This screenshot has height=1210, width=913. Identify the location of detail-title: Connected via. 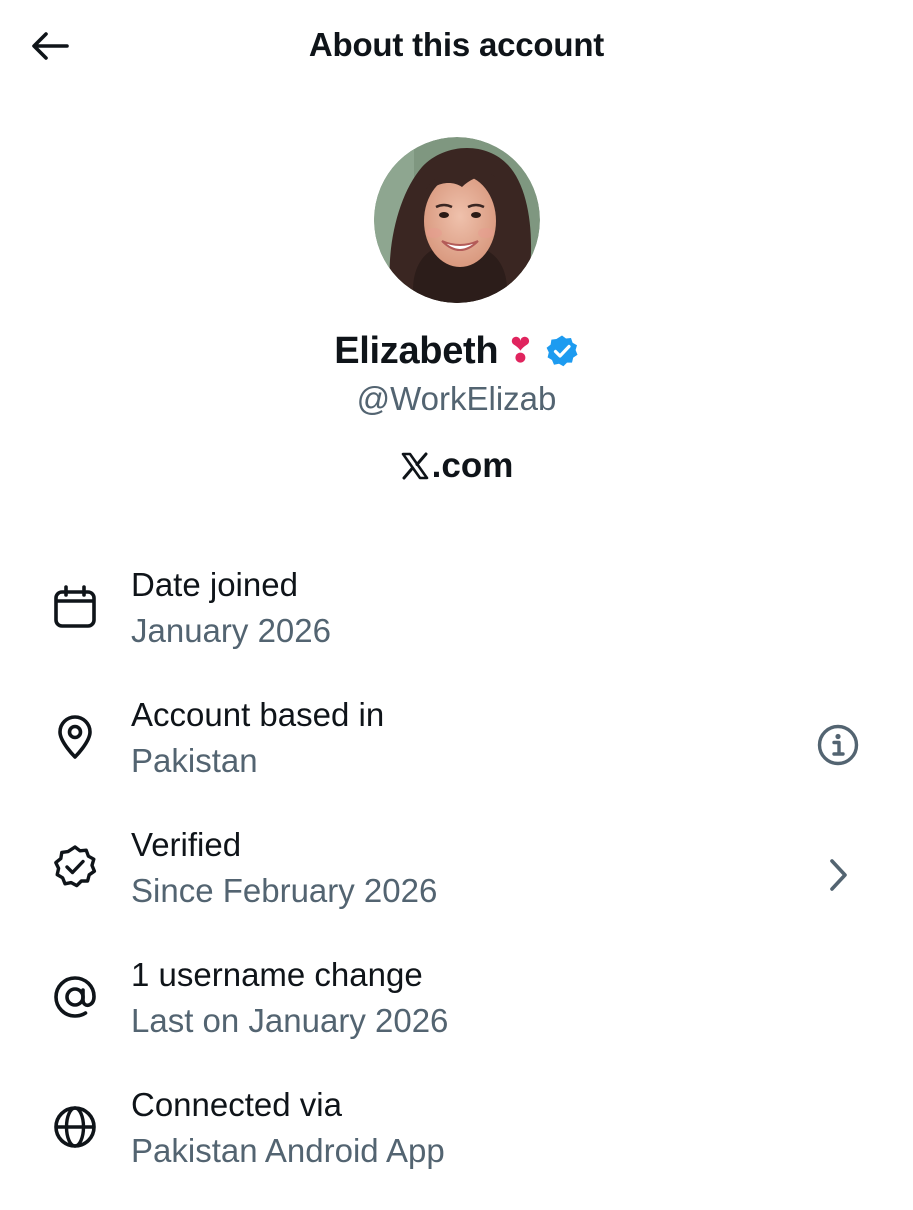
(236, 1104).